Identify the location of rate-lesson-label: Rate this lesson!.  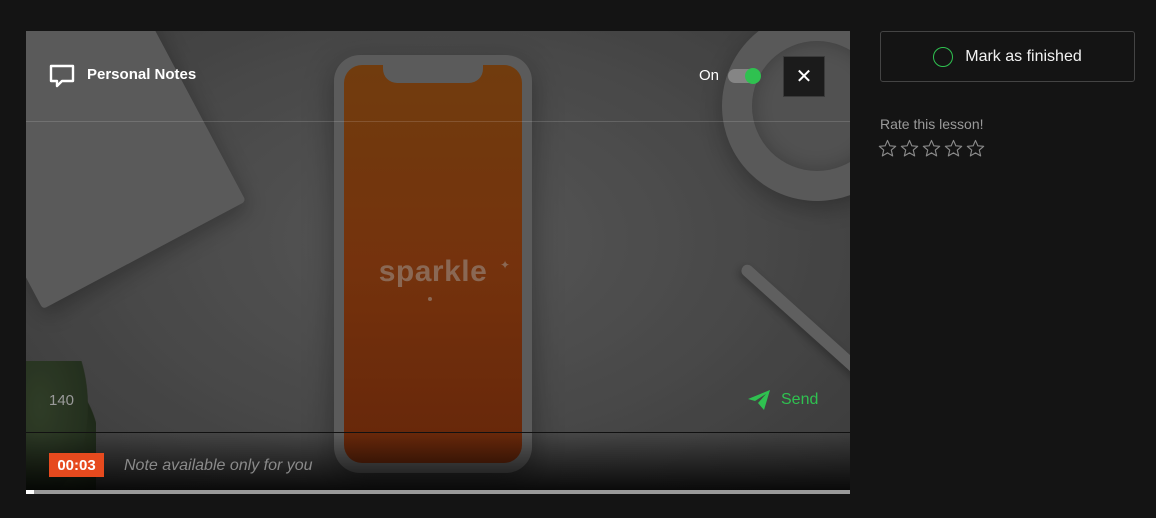
(932, 124).